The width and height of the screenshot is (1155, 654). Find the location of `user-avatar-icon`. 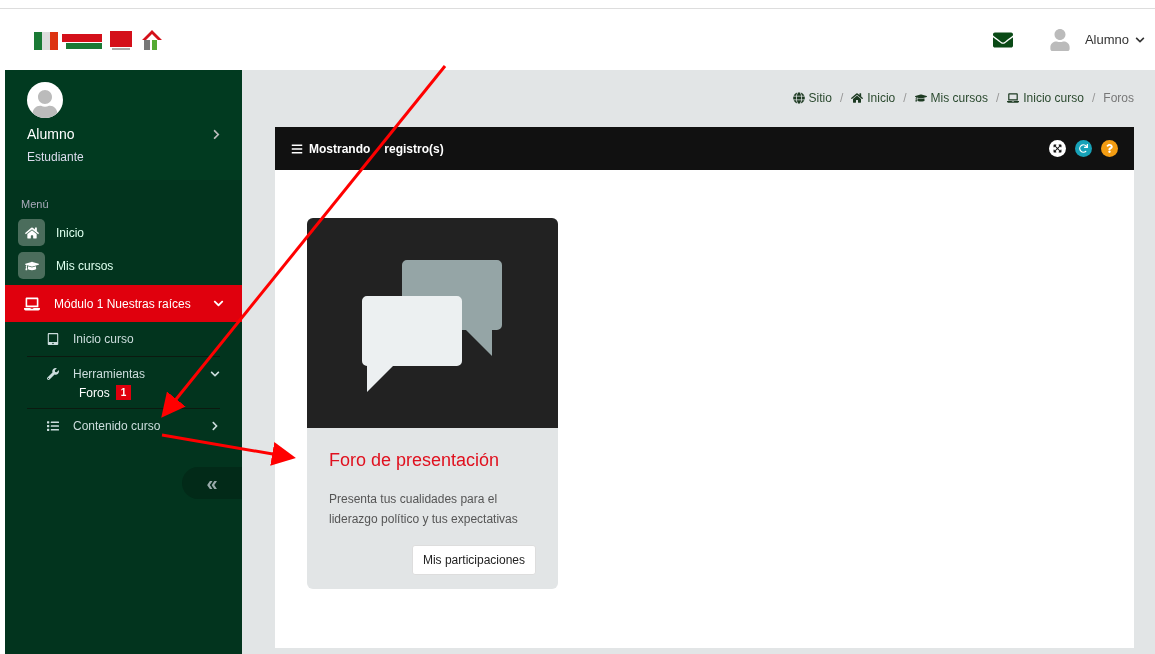

user-avatar-icon is located at coordinates (1059, 39).